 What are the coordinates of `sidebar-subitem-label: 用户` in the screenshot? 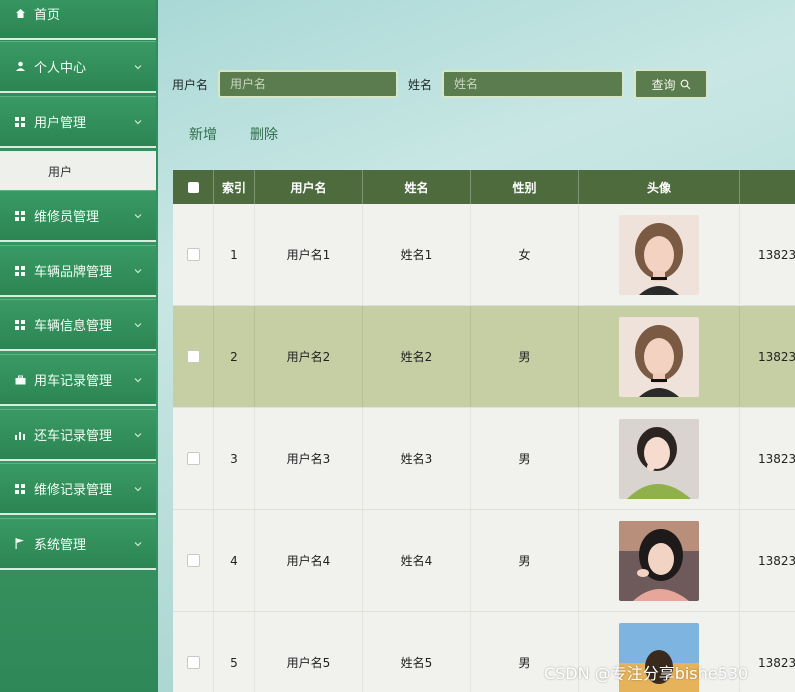 It's located at (60, 171).